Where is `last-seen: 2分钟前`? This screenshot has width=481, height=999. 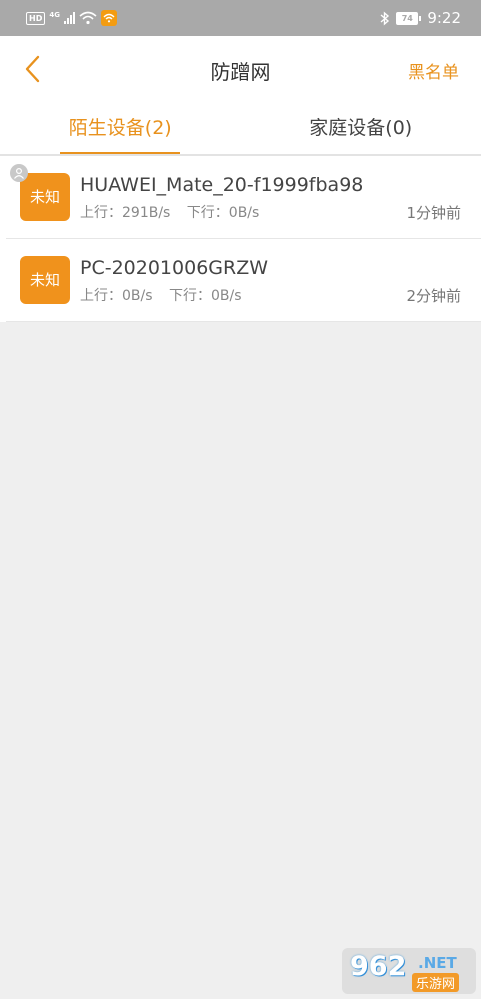
last-seen: 2分钟前 is located at coordinates (433, 296).